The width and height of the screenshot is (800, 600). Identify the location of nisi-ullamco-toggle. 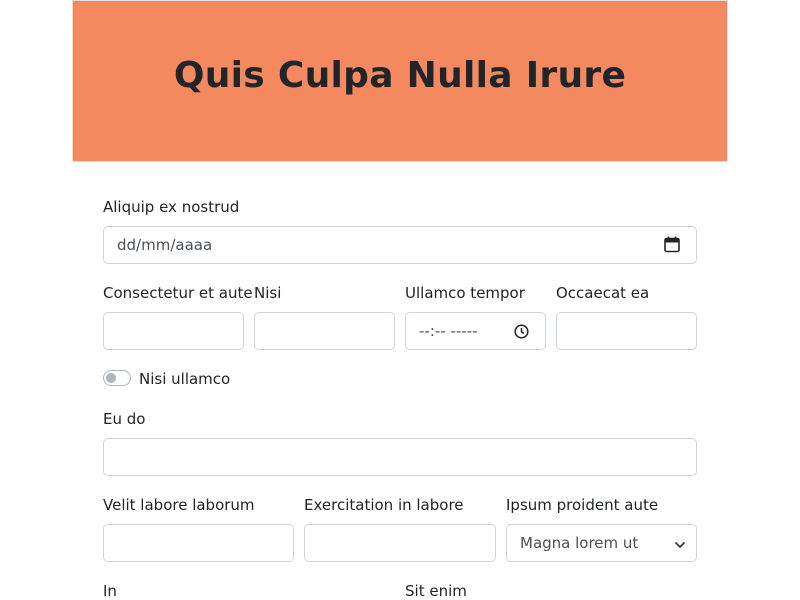
(117, 378).